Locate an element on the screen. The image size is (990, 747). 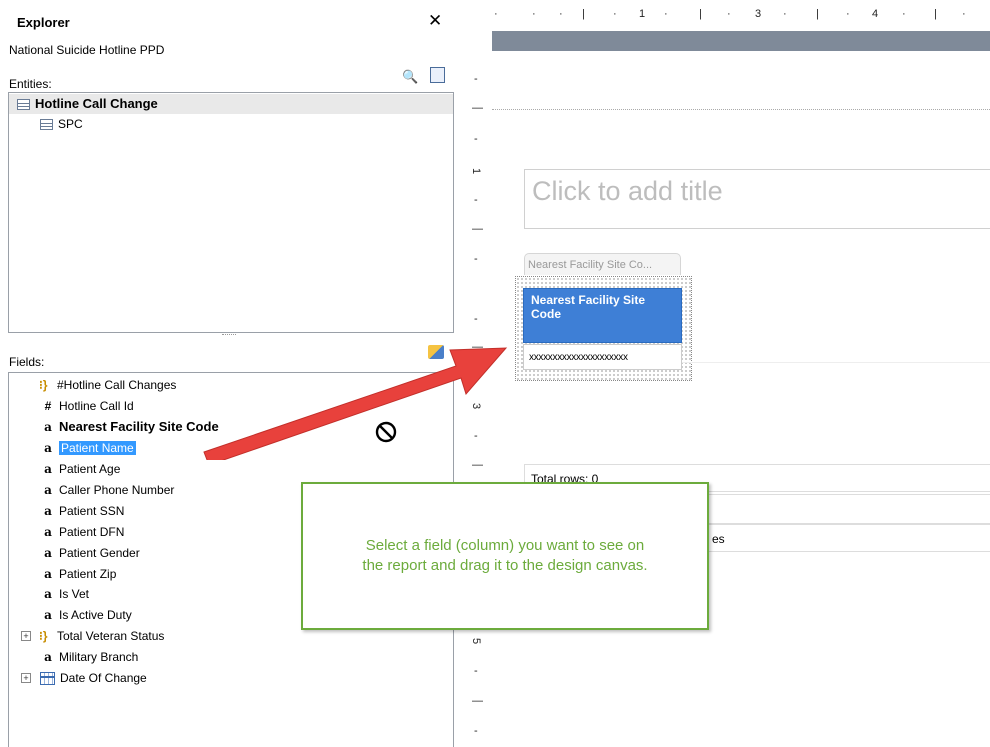
explorer-subtitle: National Suicide Hotline PPD is located at coordinates (87, 50).